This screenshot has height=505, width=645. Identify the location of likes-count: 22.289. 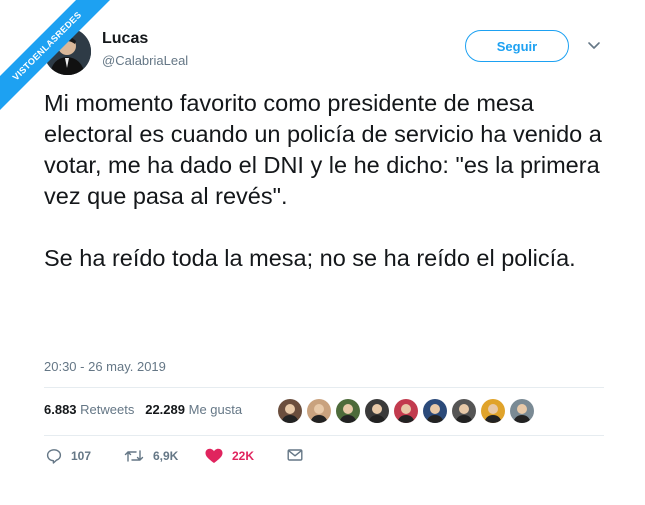
(165, 409).